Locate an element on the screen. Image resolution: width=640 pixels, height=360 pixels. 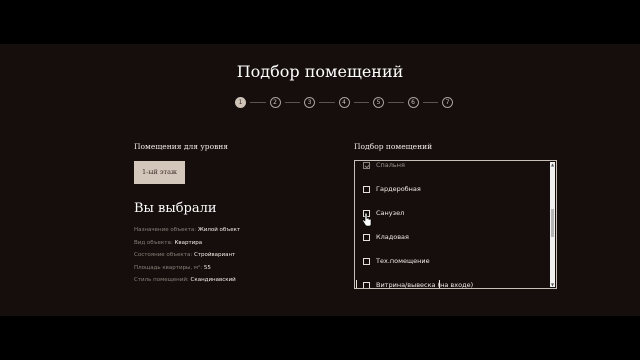
summary-value: Квартира is located at coordinates (188, 242).